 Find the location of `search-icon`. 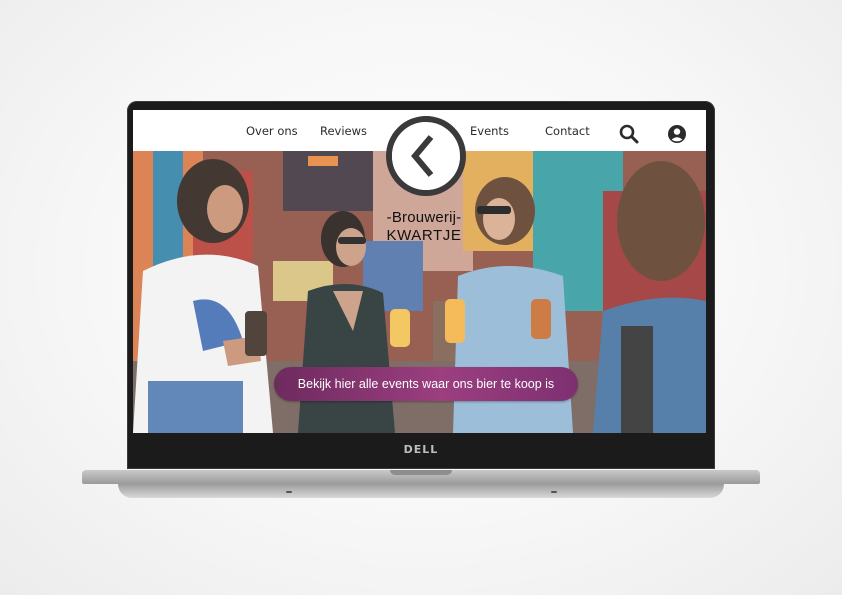

search-icon is located at coordinates (629, 136).